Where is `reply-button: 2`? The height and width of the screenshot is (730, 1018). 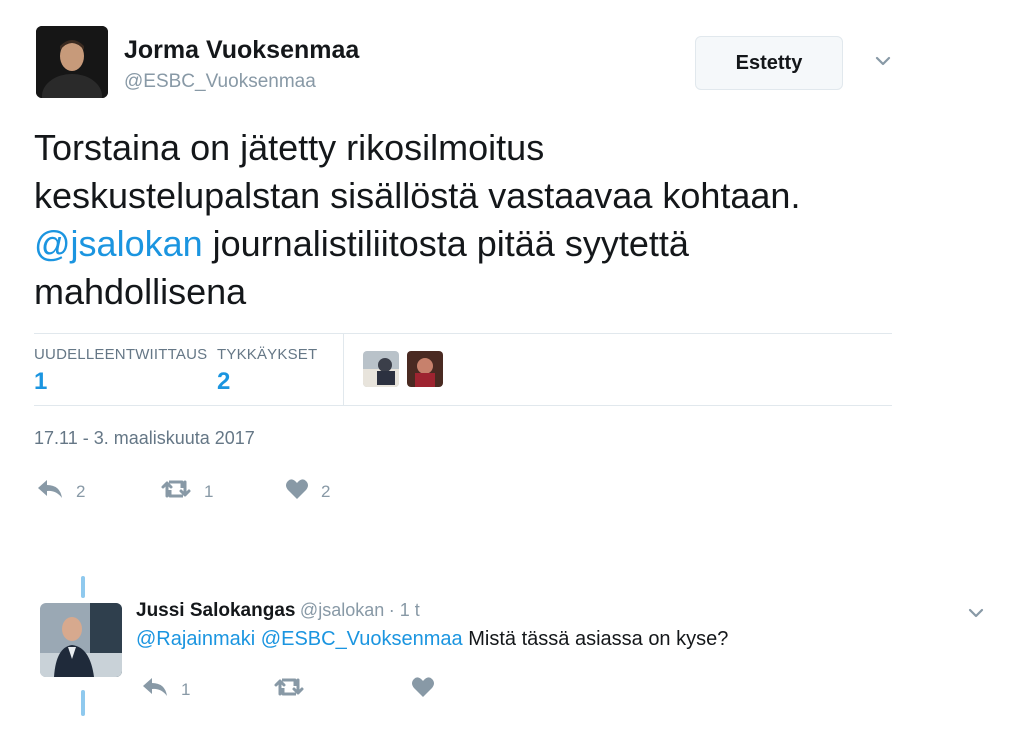 reply-button: 2 is located at coordinates (60, 491).